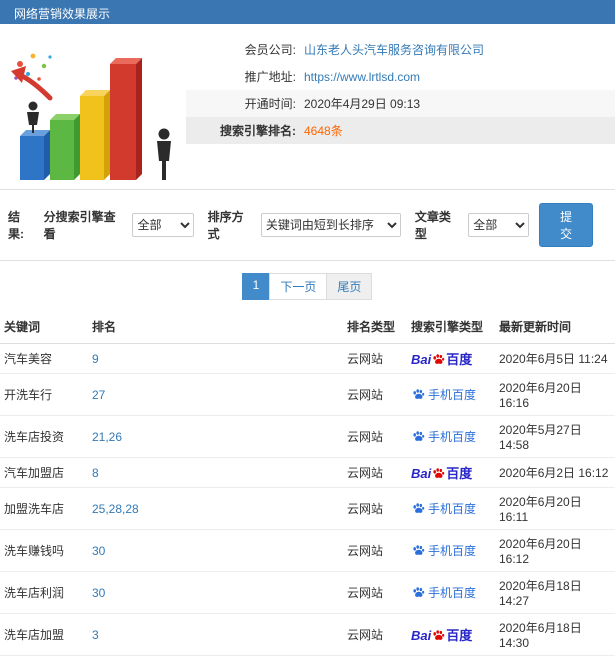  I want to click on member-company-link: 山东老人头汽车服务咨询有限公司, so click(394, 49).